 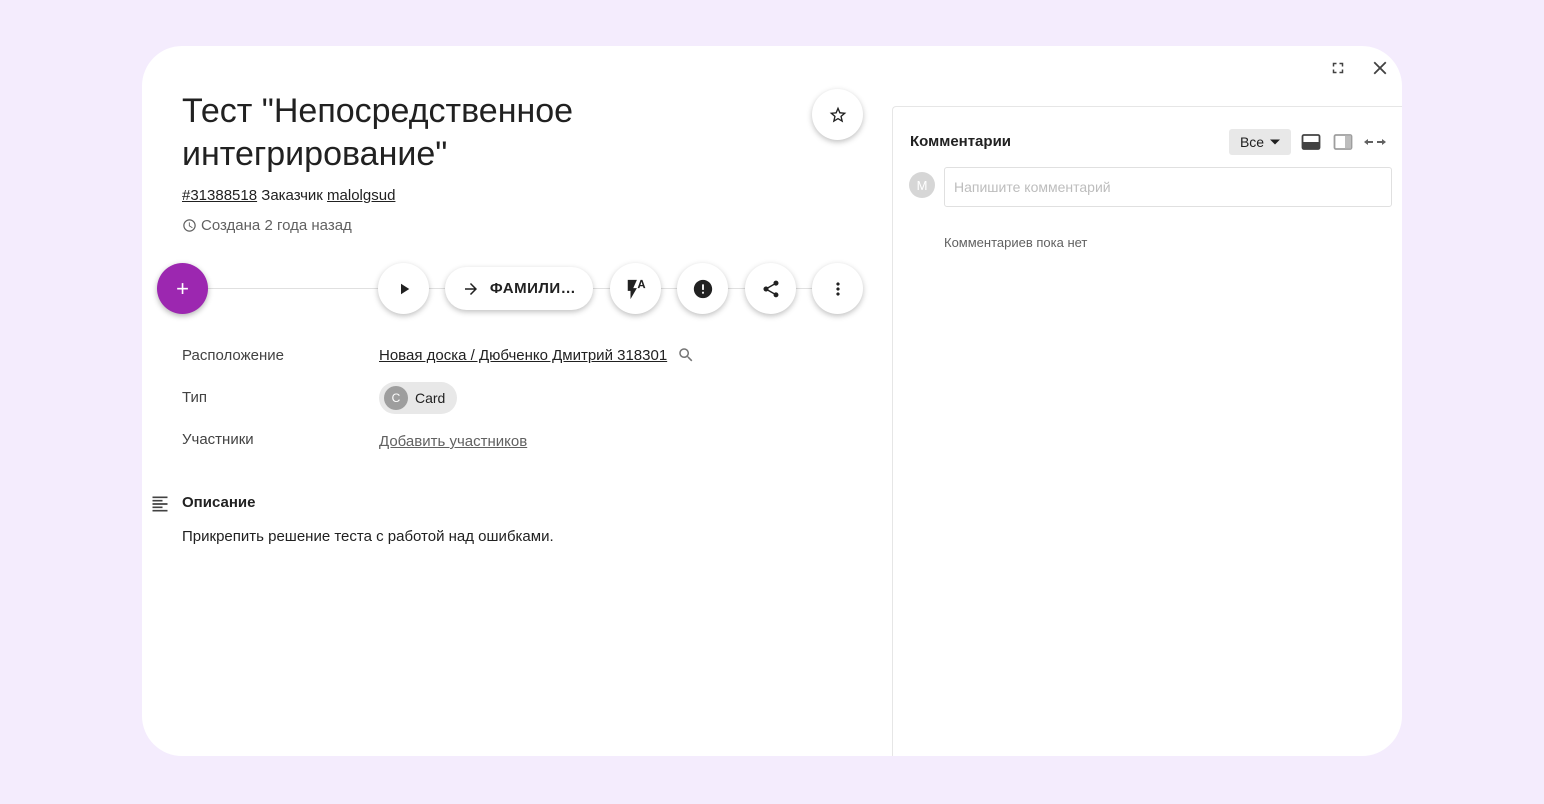 I want to click on type-chip-avatar: C, so click(x=396, y=398).